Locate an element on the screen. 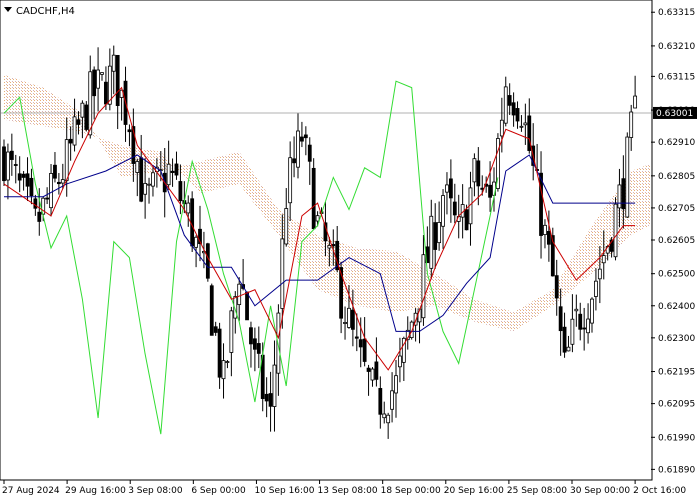  y-tick-label: 0.62400 is located at coordinates (676, 307).